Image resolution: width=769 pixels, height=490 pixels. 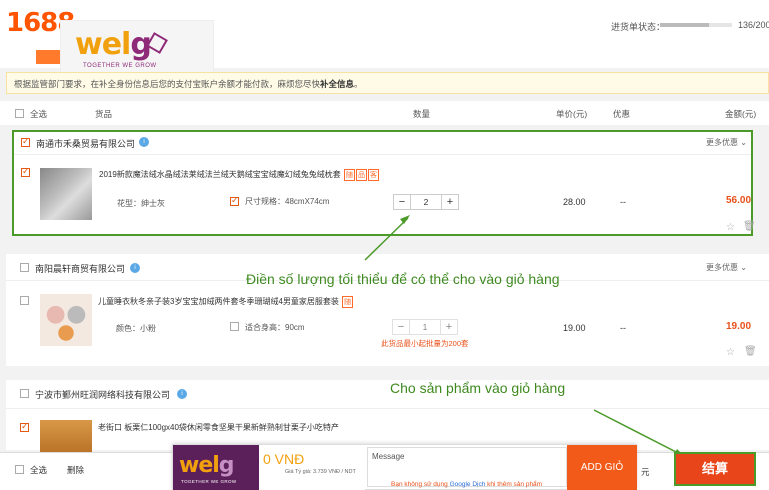 What do you see at coordinates (284, 459) in the screenshot?
I see `vnd-price: 0 VNĐ` at bounding box center [284, 459].